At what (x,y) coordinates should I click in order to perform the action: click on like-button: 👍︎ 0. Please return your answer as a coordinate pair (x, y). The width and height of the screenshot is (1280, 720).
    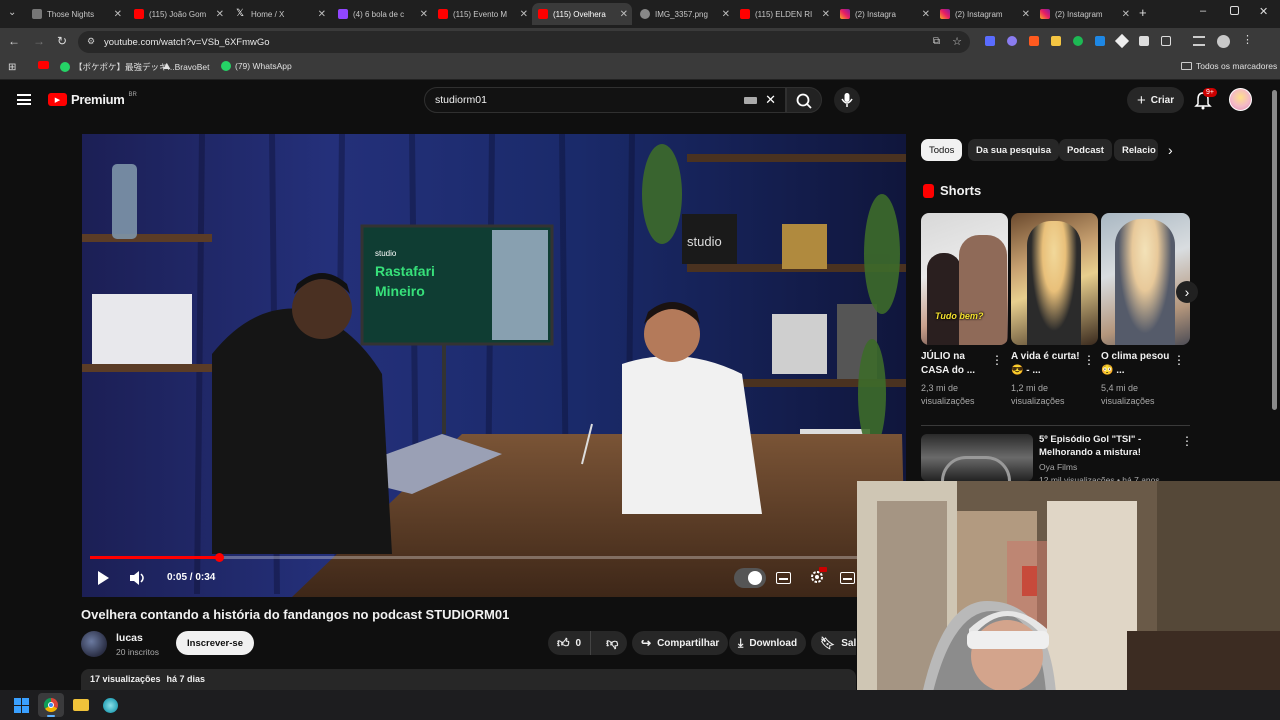
    Looking at the image, I should click on (570, 643).